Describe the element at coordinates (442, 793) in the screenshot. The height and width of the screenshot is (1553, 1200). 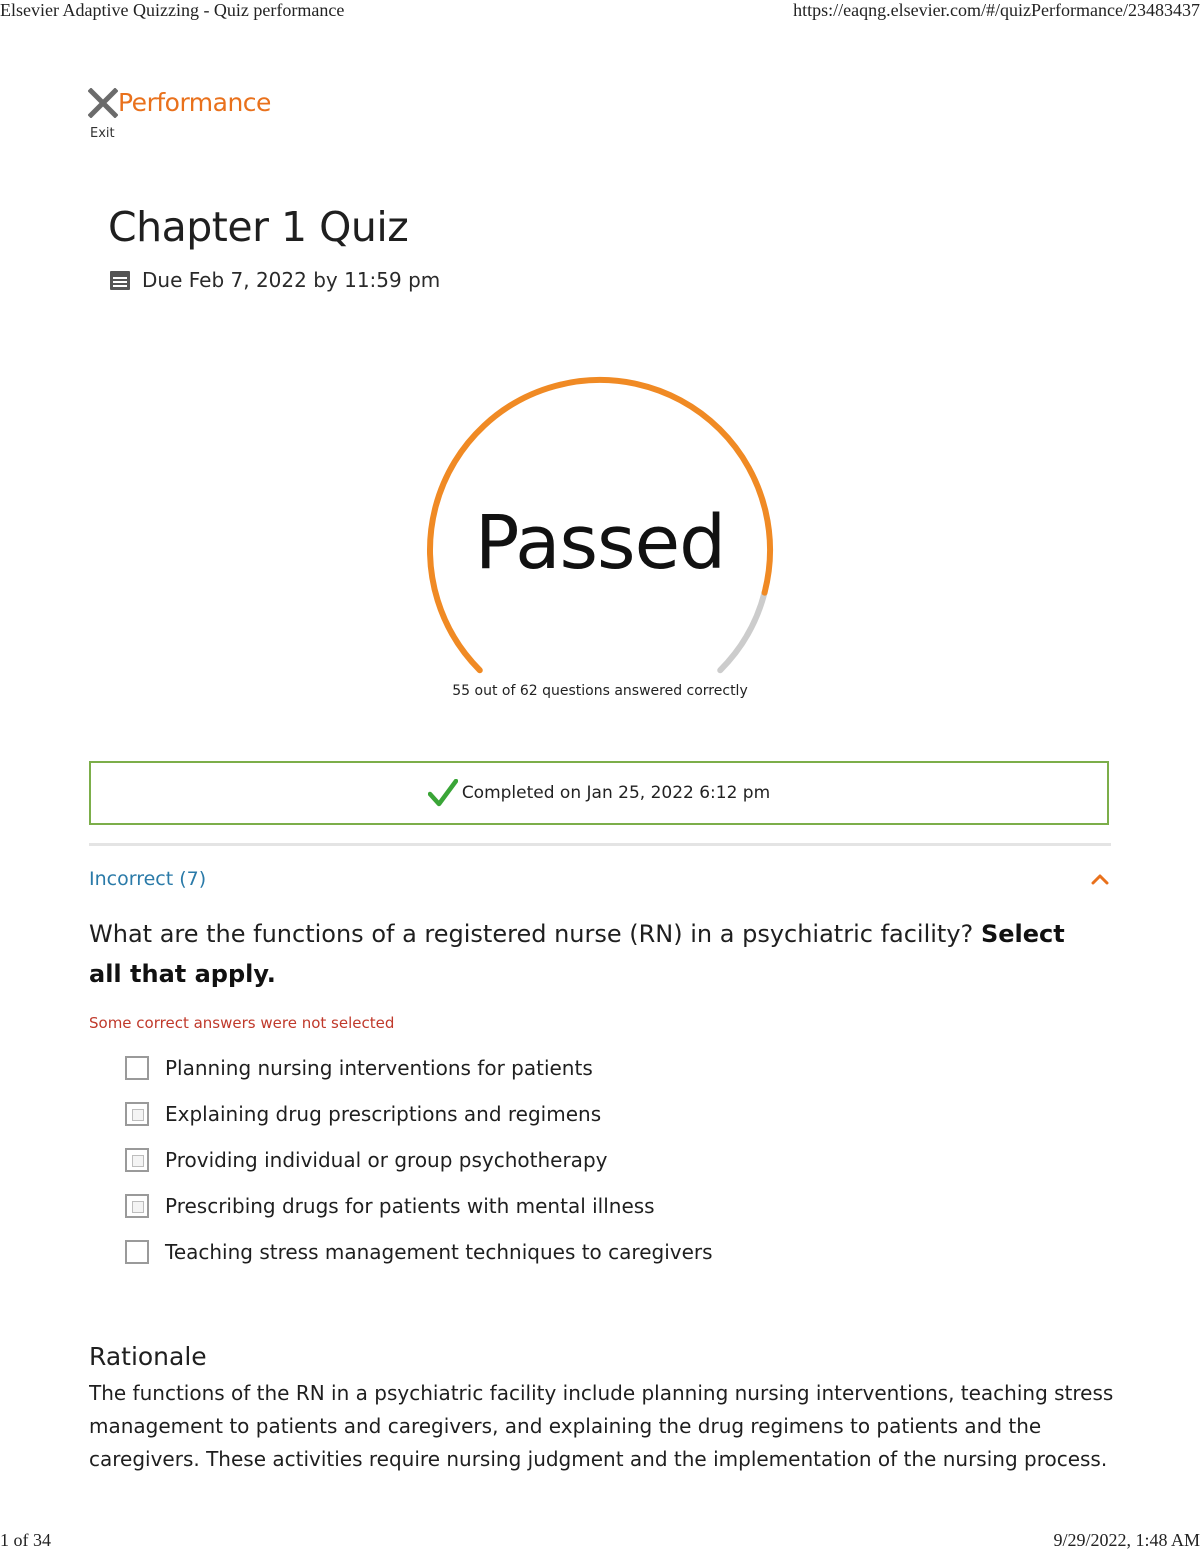
I see `checkmark-icon` at that location.